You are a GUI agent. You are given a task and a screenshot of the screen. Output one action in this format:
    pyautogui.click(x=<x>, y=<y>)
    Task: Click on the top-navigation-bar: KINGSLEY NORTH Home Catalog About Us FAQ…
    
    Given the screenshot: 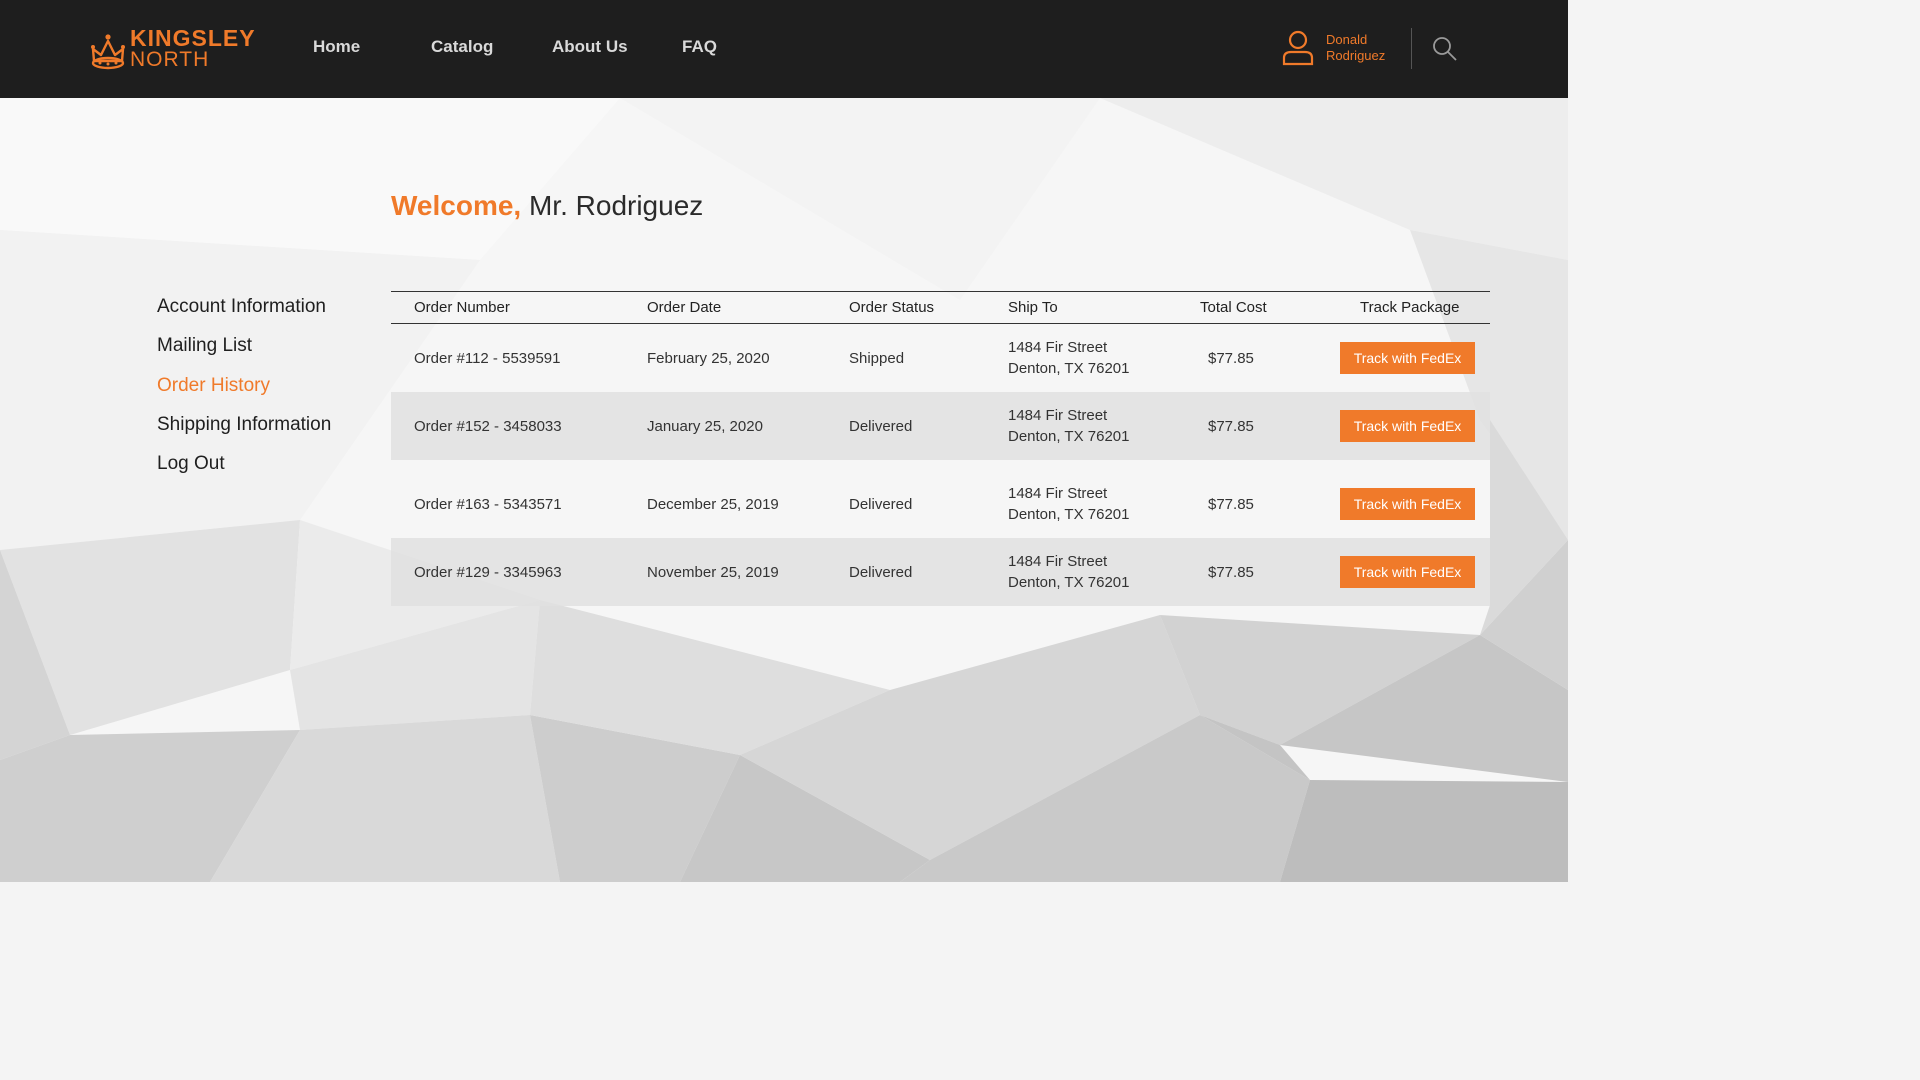 What is the action you would take?
    pyautogui.click(x=784, y=49)
    